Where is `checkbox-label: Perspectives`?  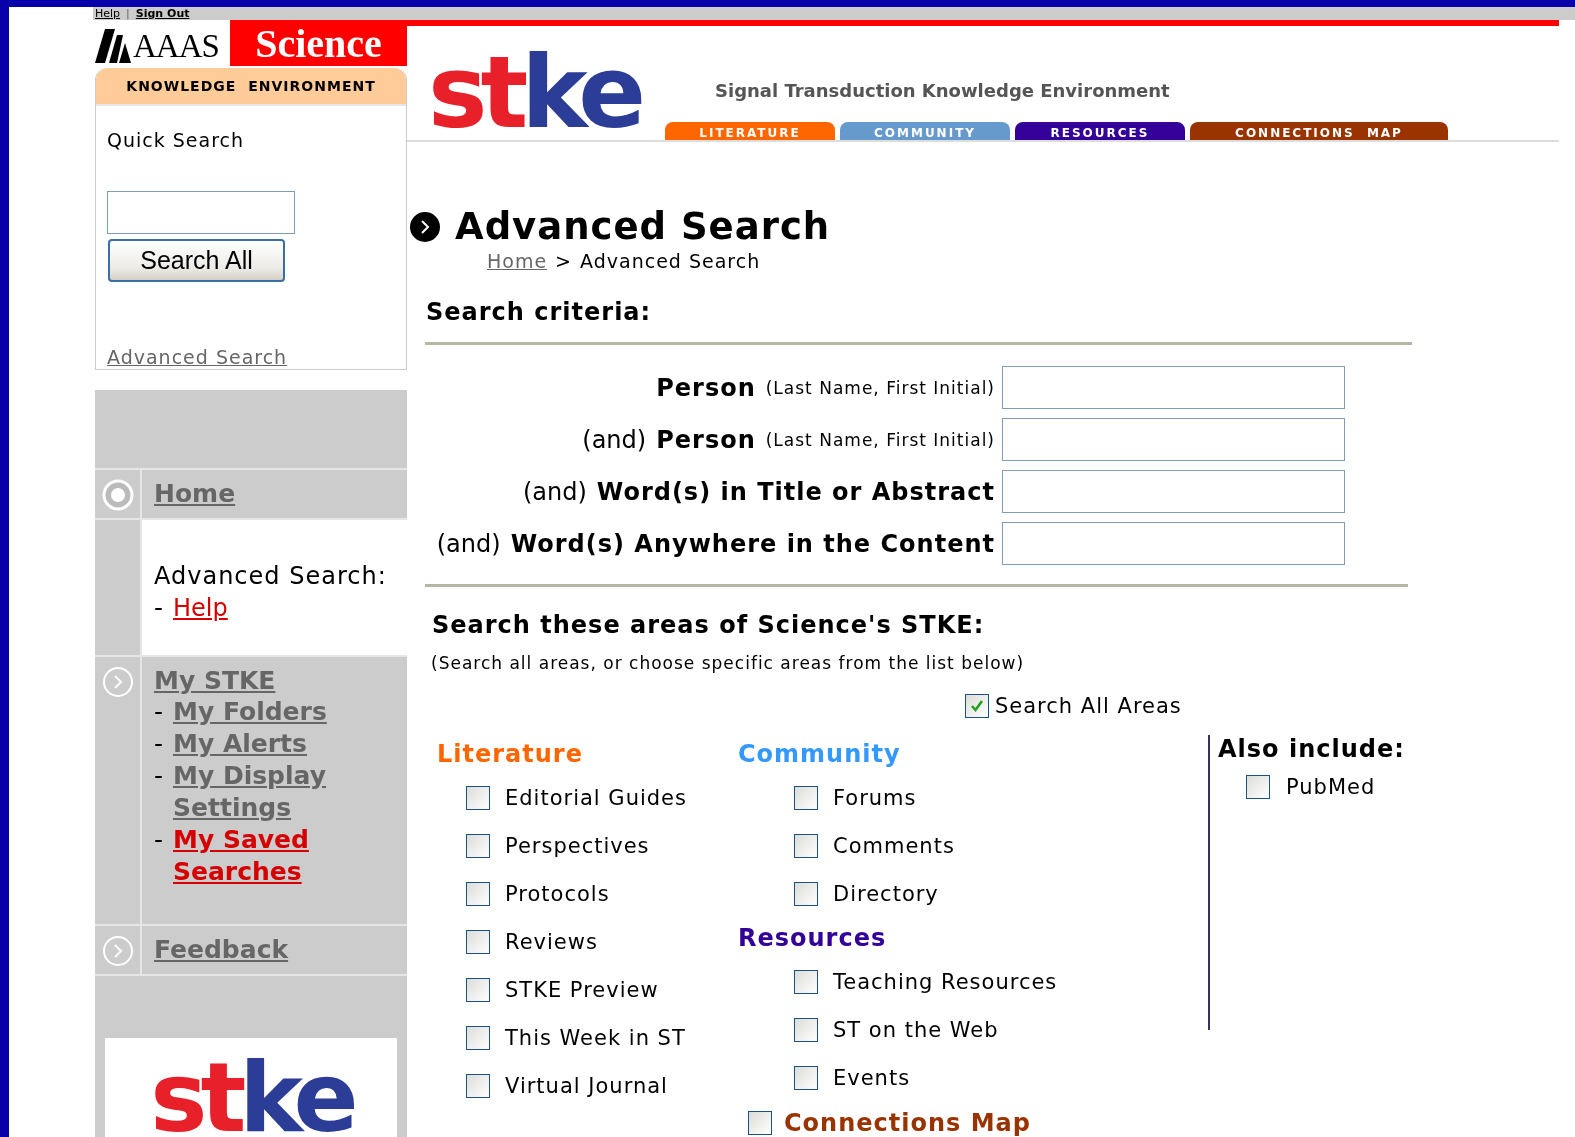
checkbox-label: Perspectives is located at coordinates (577, 846).